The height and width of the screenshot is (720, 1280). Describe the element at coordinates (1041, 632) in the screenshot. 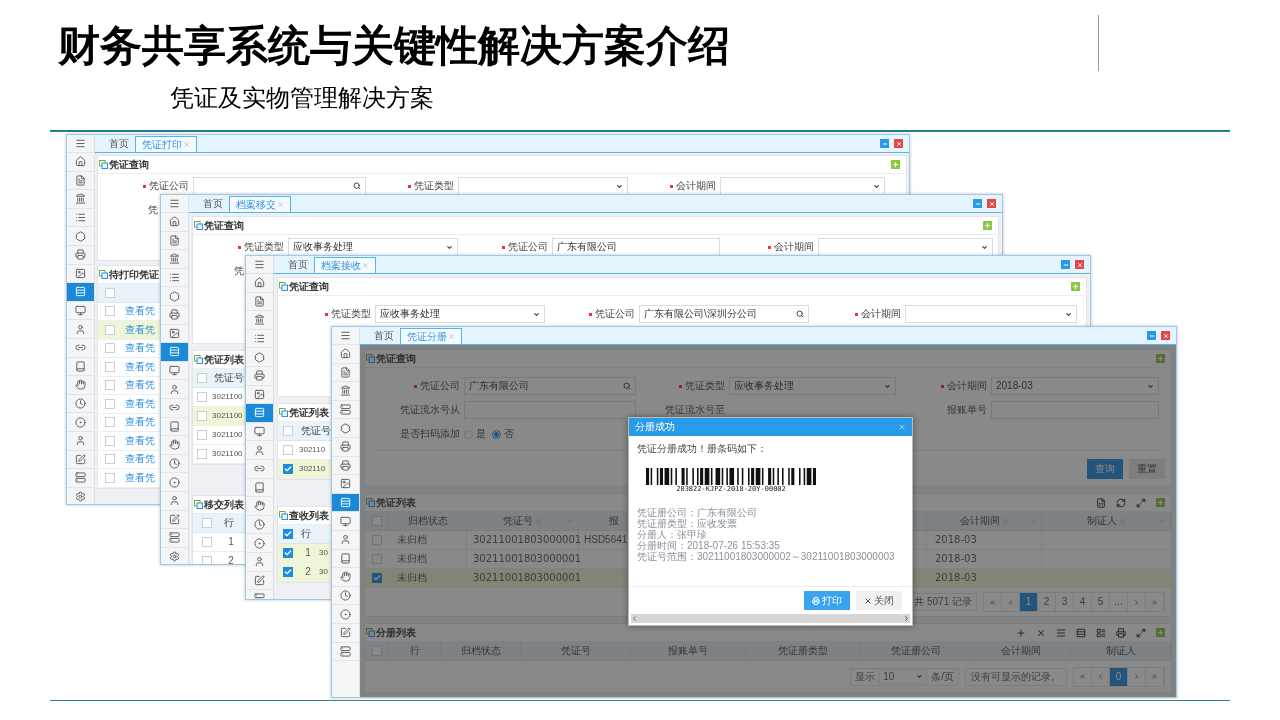

I see `delete-icon` at that location.